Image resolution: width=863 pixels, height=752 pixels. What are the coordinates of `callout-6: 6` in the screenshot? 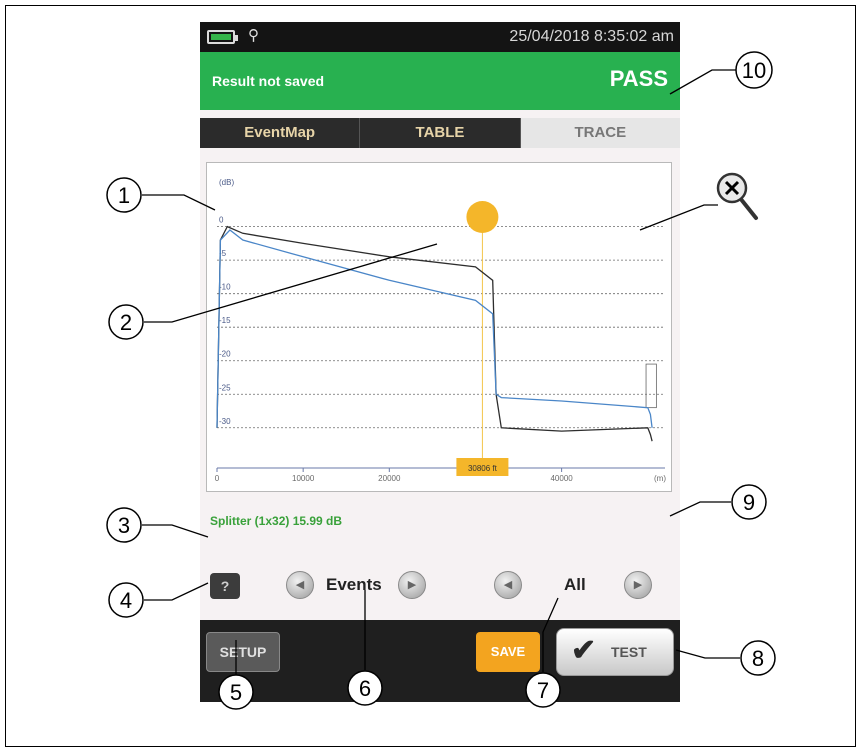 It's located at (365, 688).